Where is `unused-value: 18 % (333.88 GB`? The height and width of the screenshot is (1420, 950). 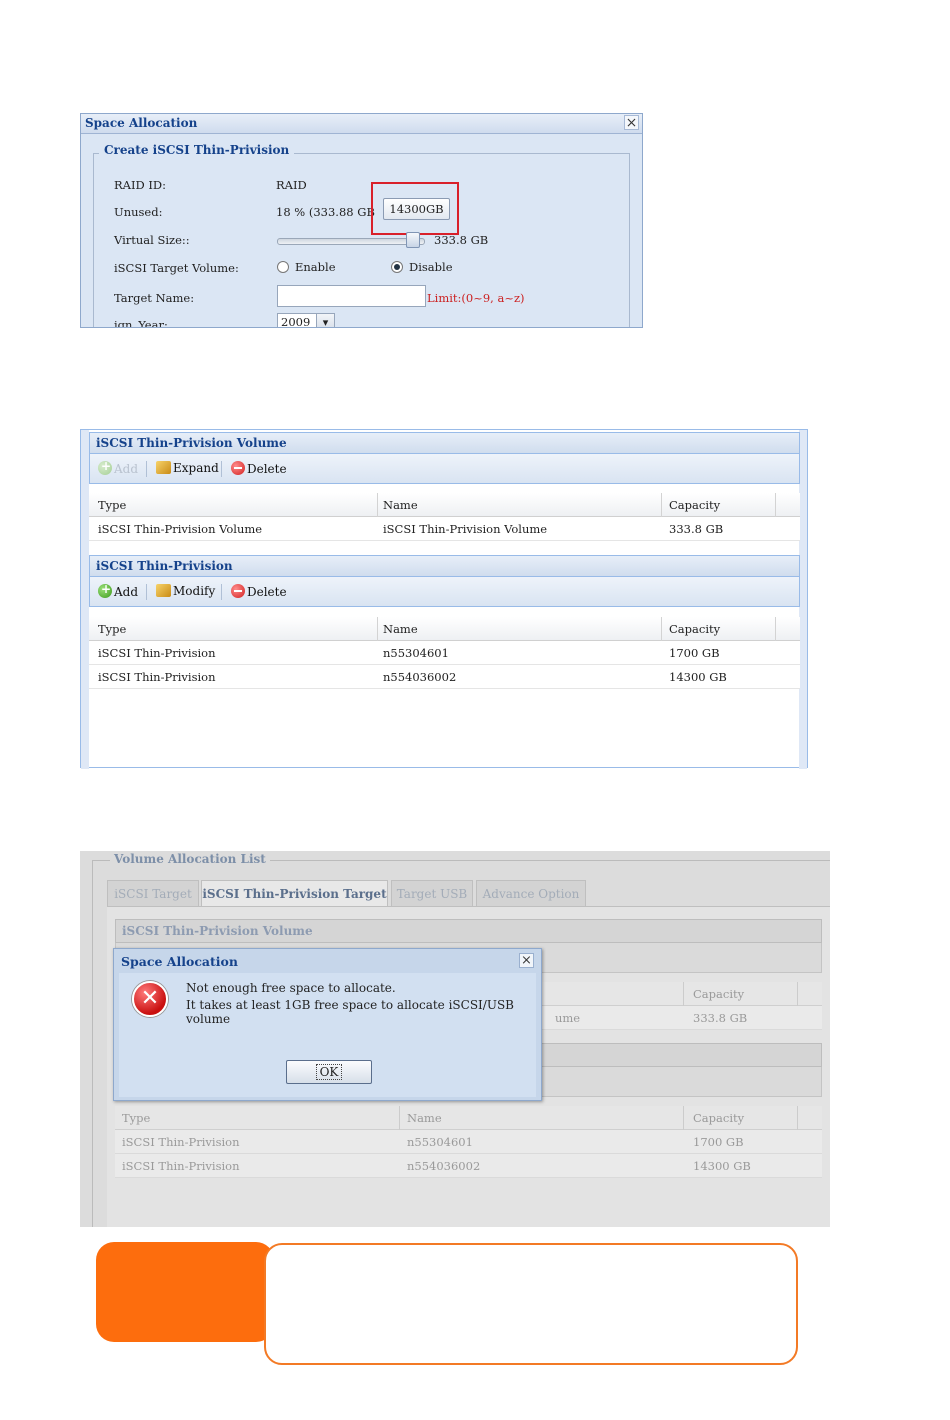
unused-value: 18 % (333.88 GB is located at coordinates (325, 212).